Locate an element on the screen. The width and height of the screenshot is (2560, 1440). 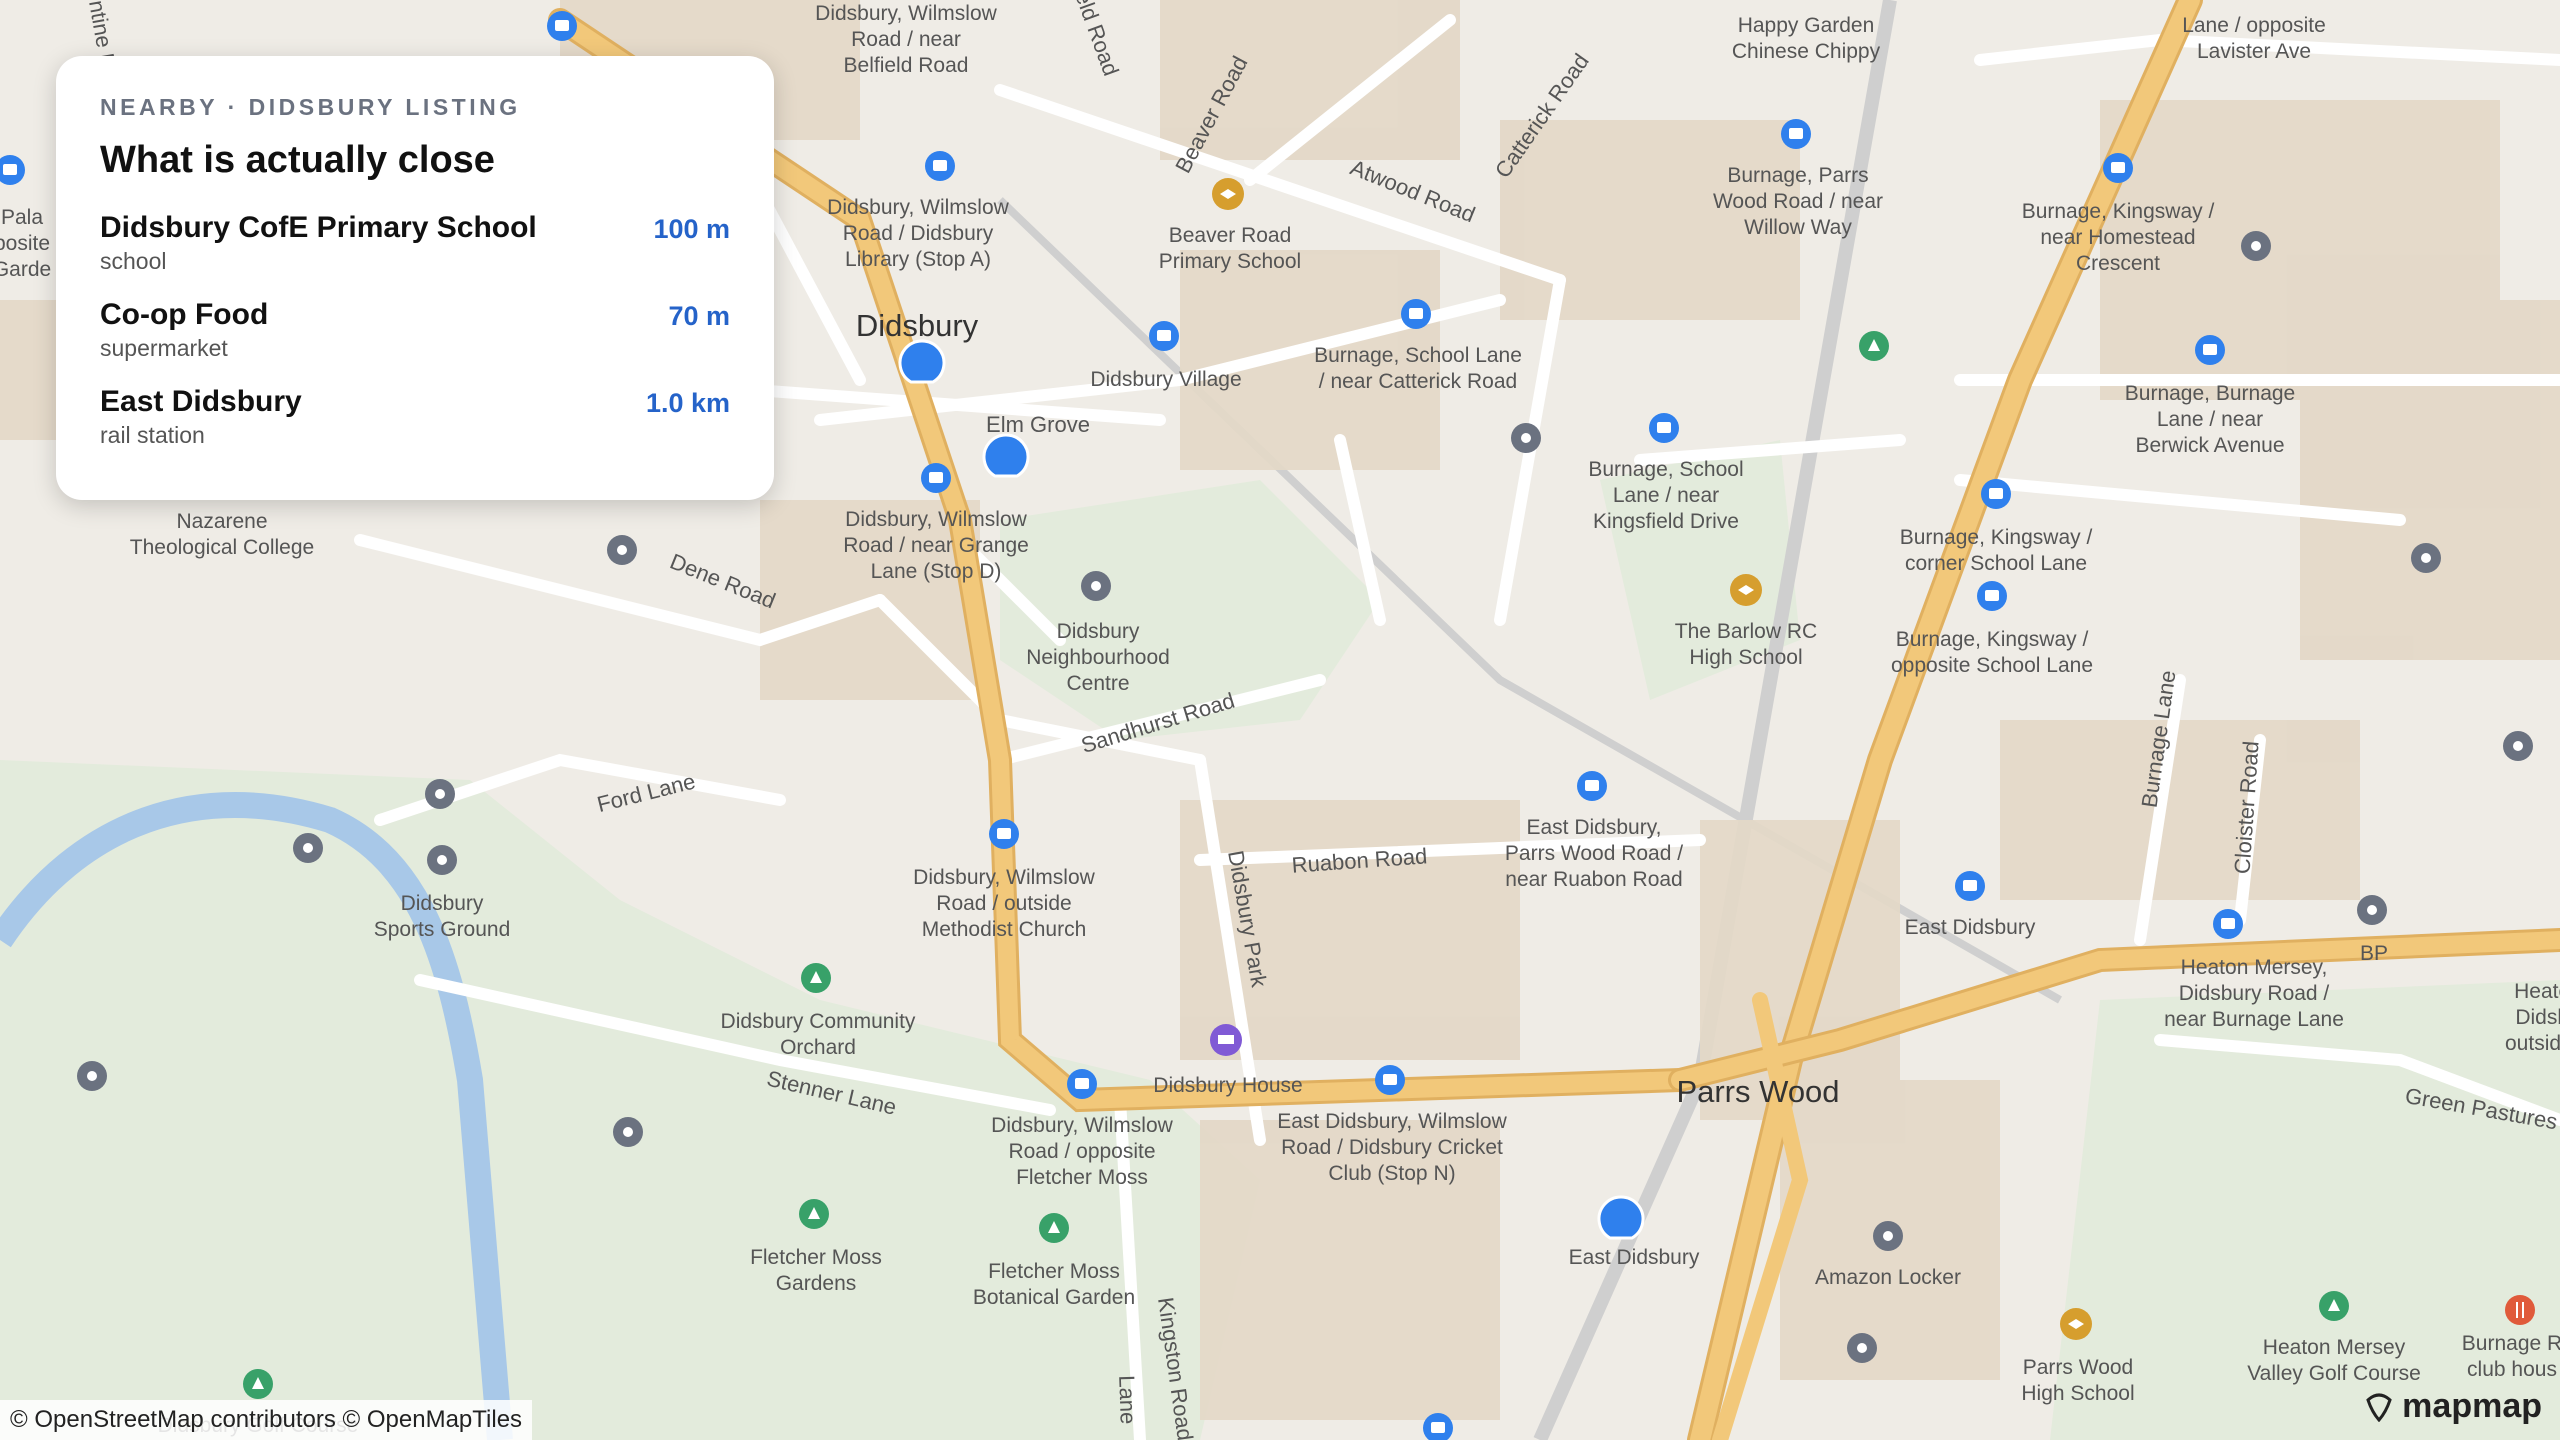
listing-pin-school is located at coordinates (922, 361).